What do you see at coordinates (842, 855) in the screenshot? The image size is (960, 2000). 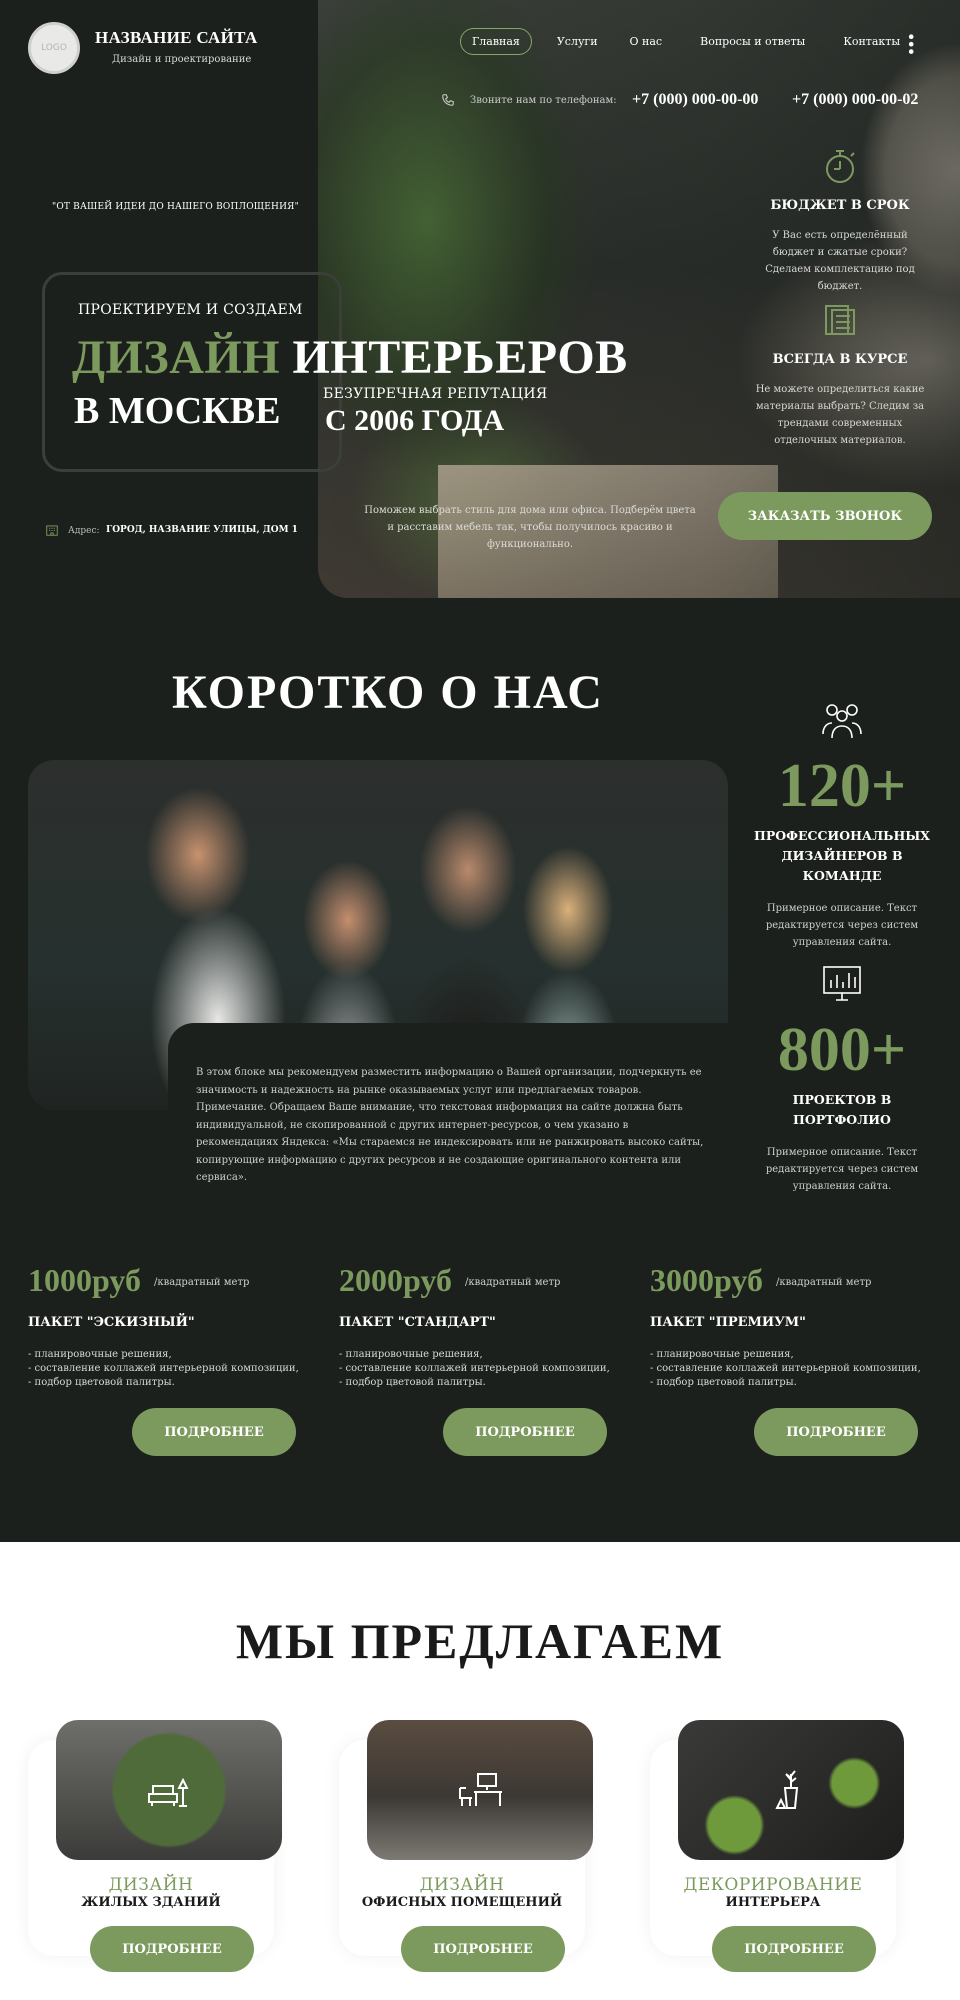 I see `stat-title: ПРОФЕССИОНАЛЬНЫХ ДИЗАЙНЕРОВ В КОМАНДЕ` at bounding box center [842, 855].